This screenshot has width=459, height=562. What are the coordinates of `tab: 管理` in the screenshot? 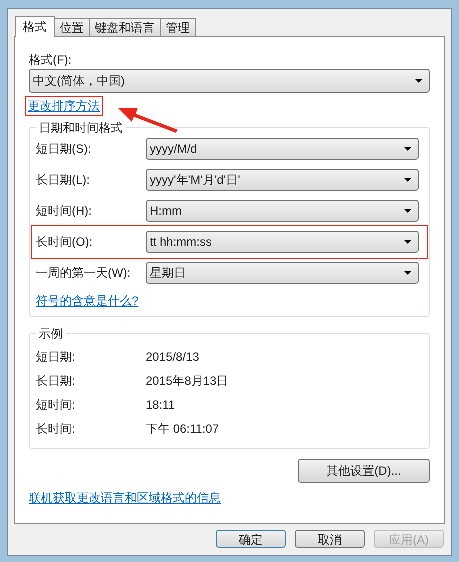 It's located at (178, 27).